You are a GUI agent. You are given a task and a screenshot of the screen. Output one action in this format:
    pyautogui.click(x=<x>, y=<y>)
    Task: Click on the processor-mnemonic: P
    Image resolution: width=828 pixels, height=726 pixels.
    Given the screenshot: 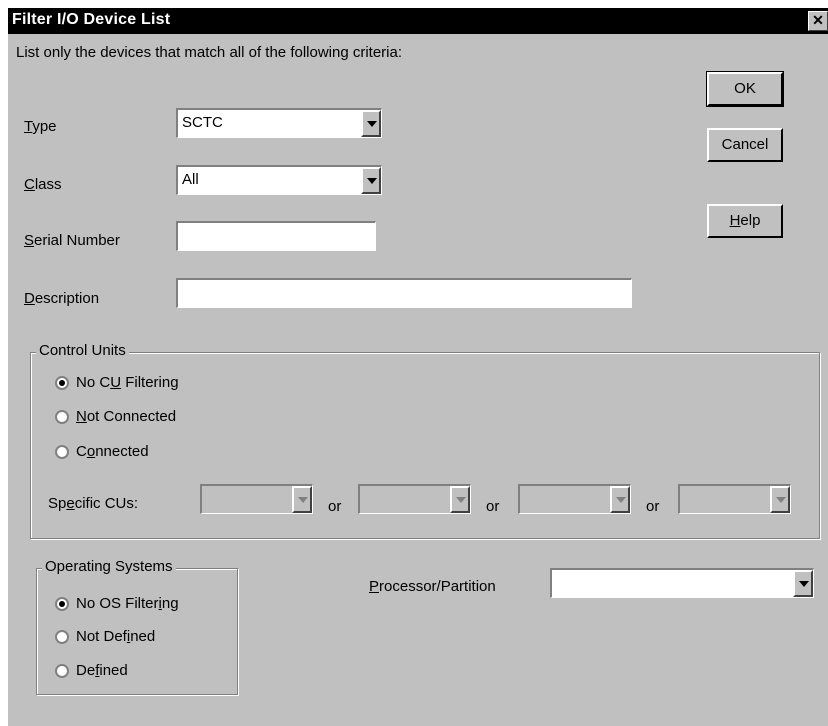 What is the action you would take?
    pyautogui.click(x=374, y=586)
    